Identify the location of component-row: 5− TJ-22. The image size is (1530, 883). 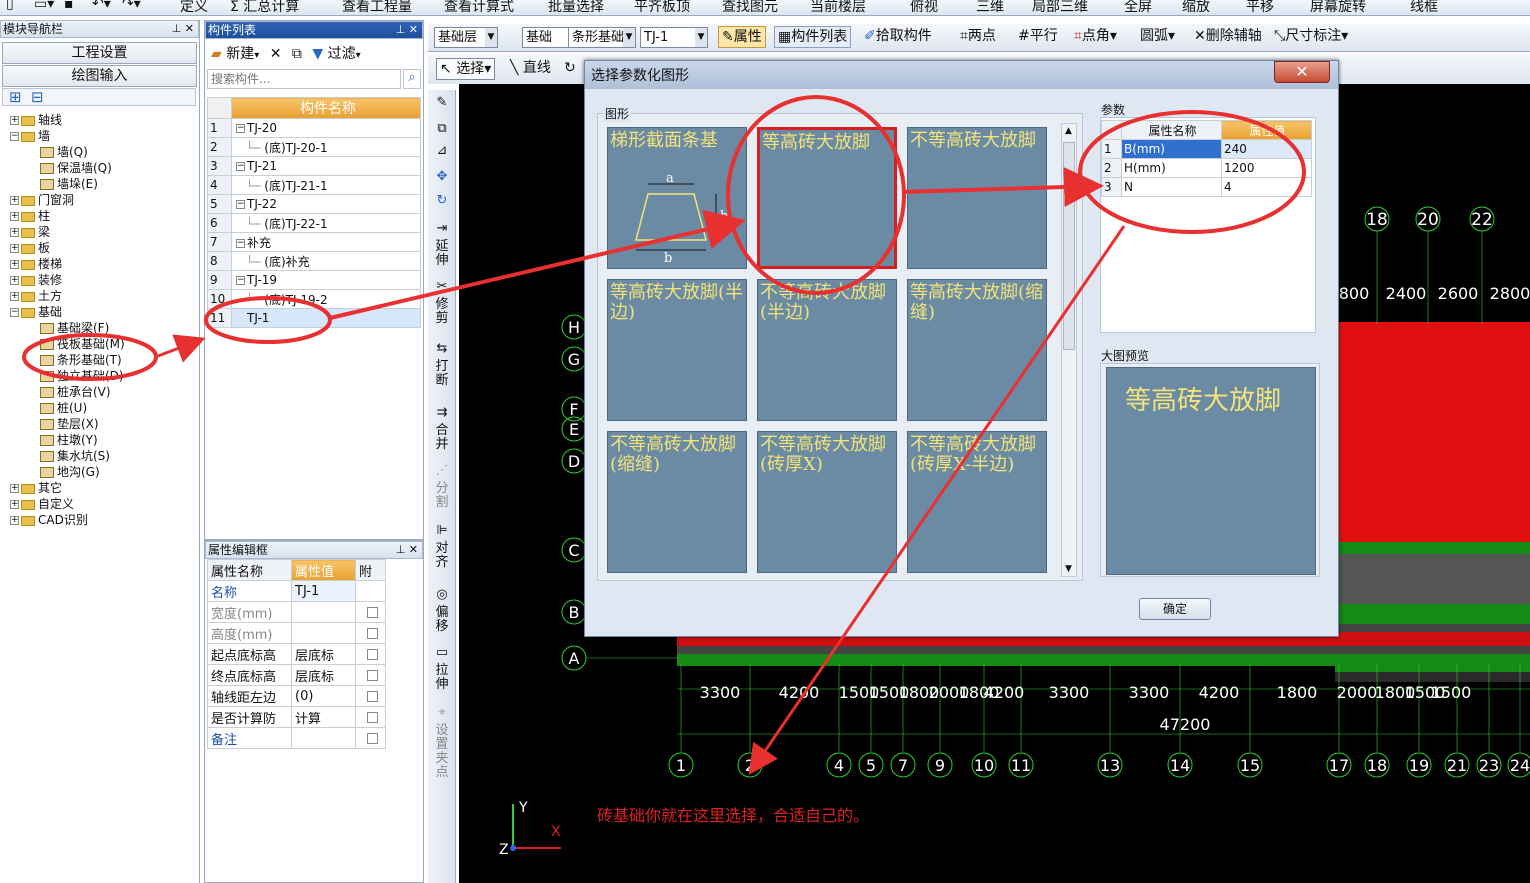
(314, 204).